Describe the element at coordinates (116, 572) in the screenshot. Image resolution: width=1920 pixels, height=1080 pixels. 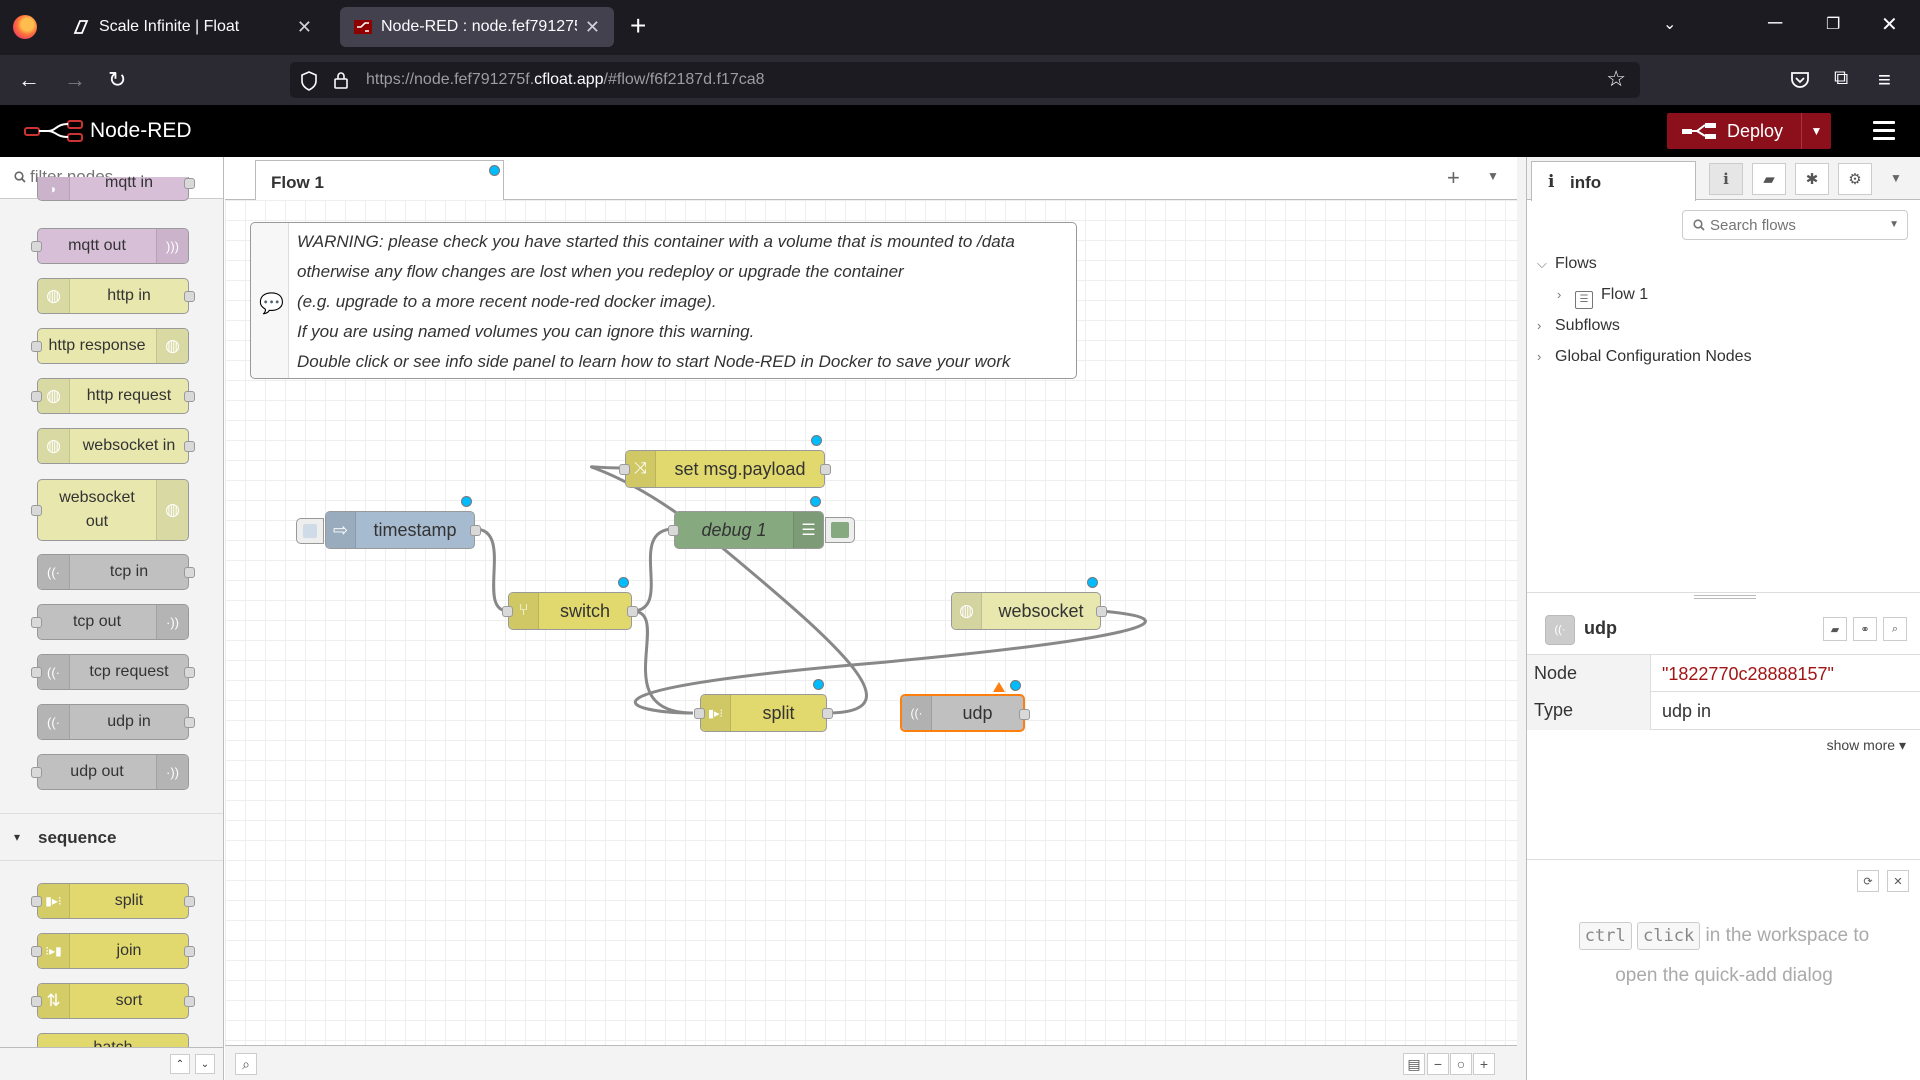
I see `palette-node-tcp-in: ((· tcp in` at that location.